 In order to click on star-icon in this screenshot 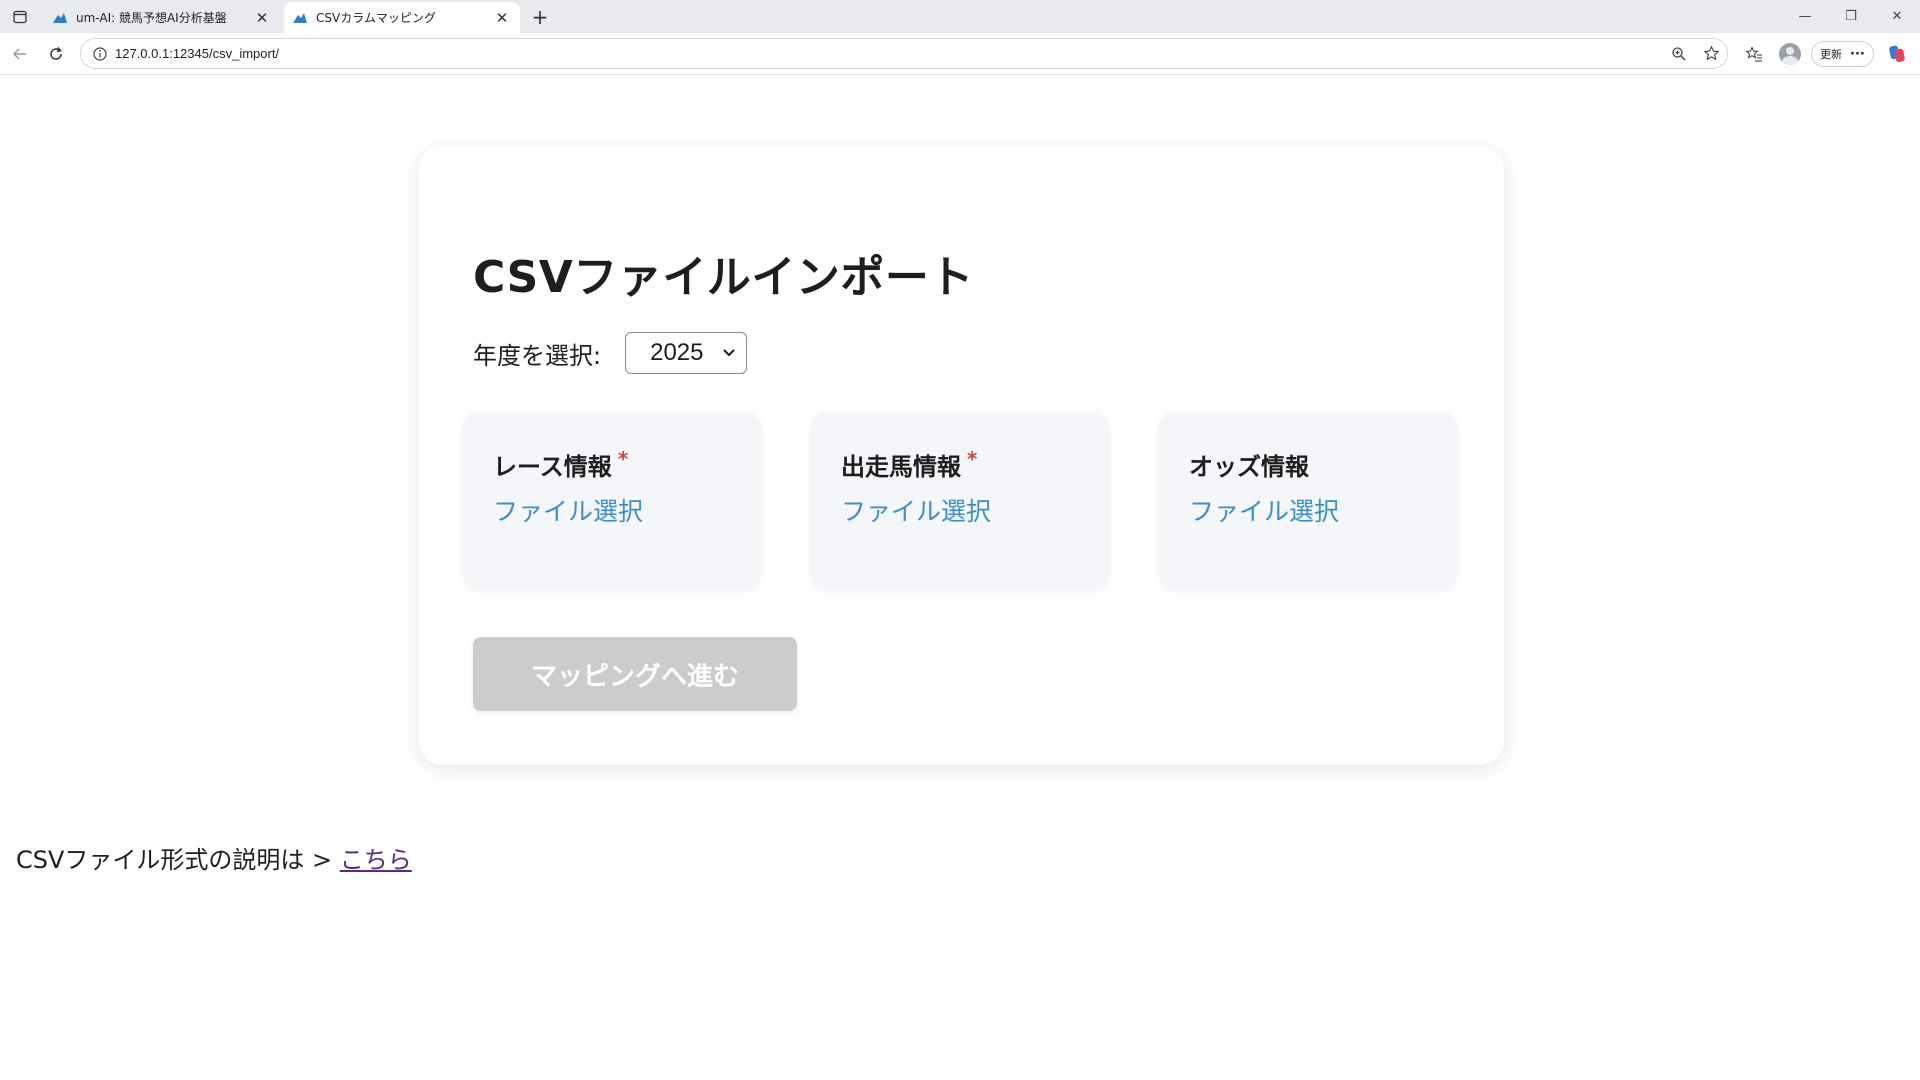, I will do `click(1711, 54)`.